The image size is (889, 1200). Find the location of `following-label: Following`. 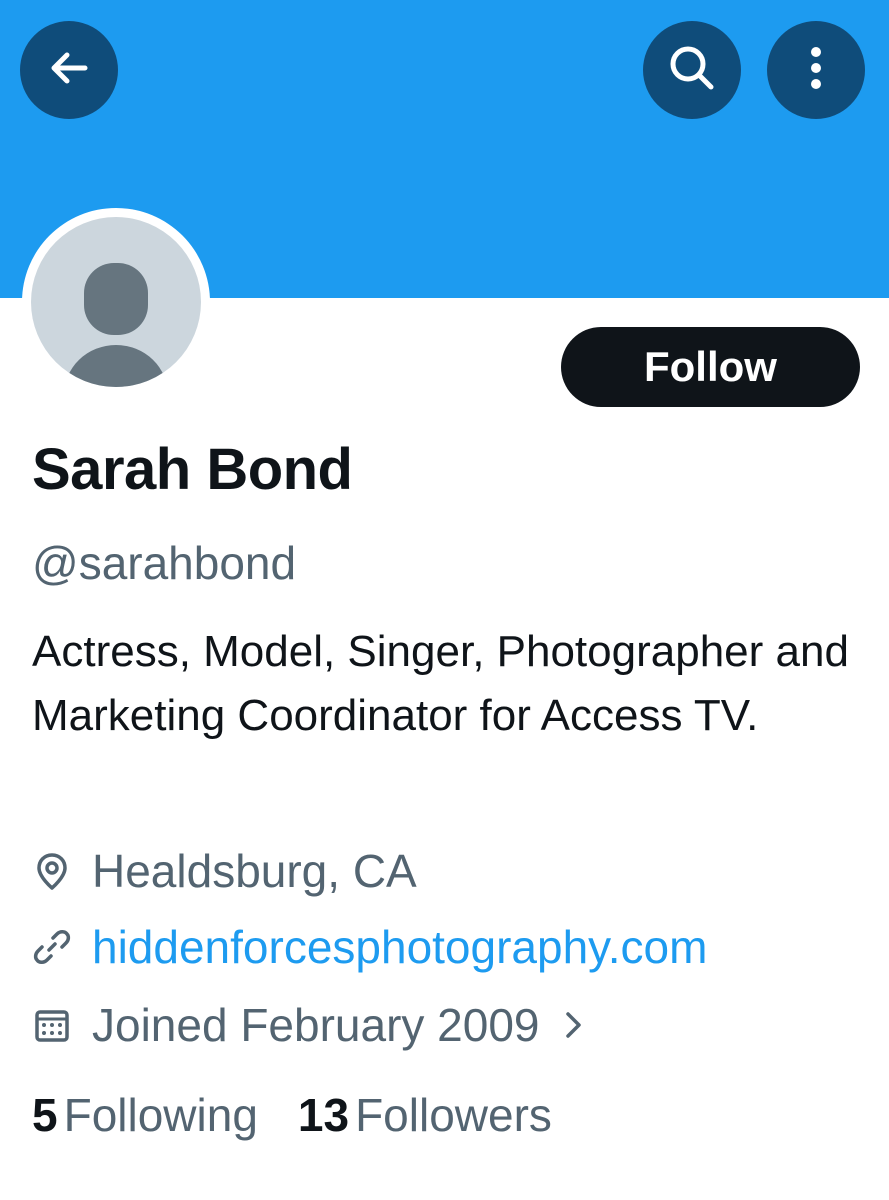

following-label: Following is located at coordinates (160, 1115).